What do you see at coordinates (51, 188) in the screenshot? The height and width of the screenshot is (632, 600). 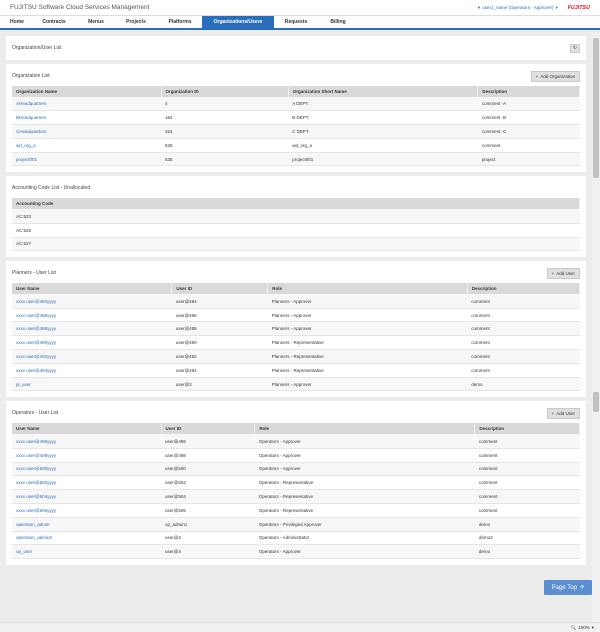 I see `accounting-code-title: Accounting Code List - Unallocated` at bounding box center [51, 188].